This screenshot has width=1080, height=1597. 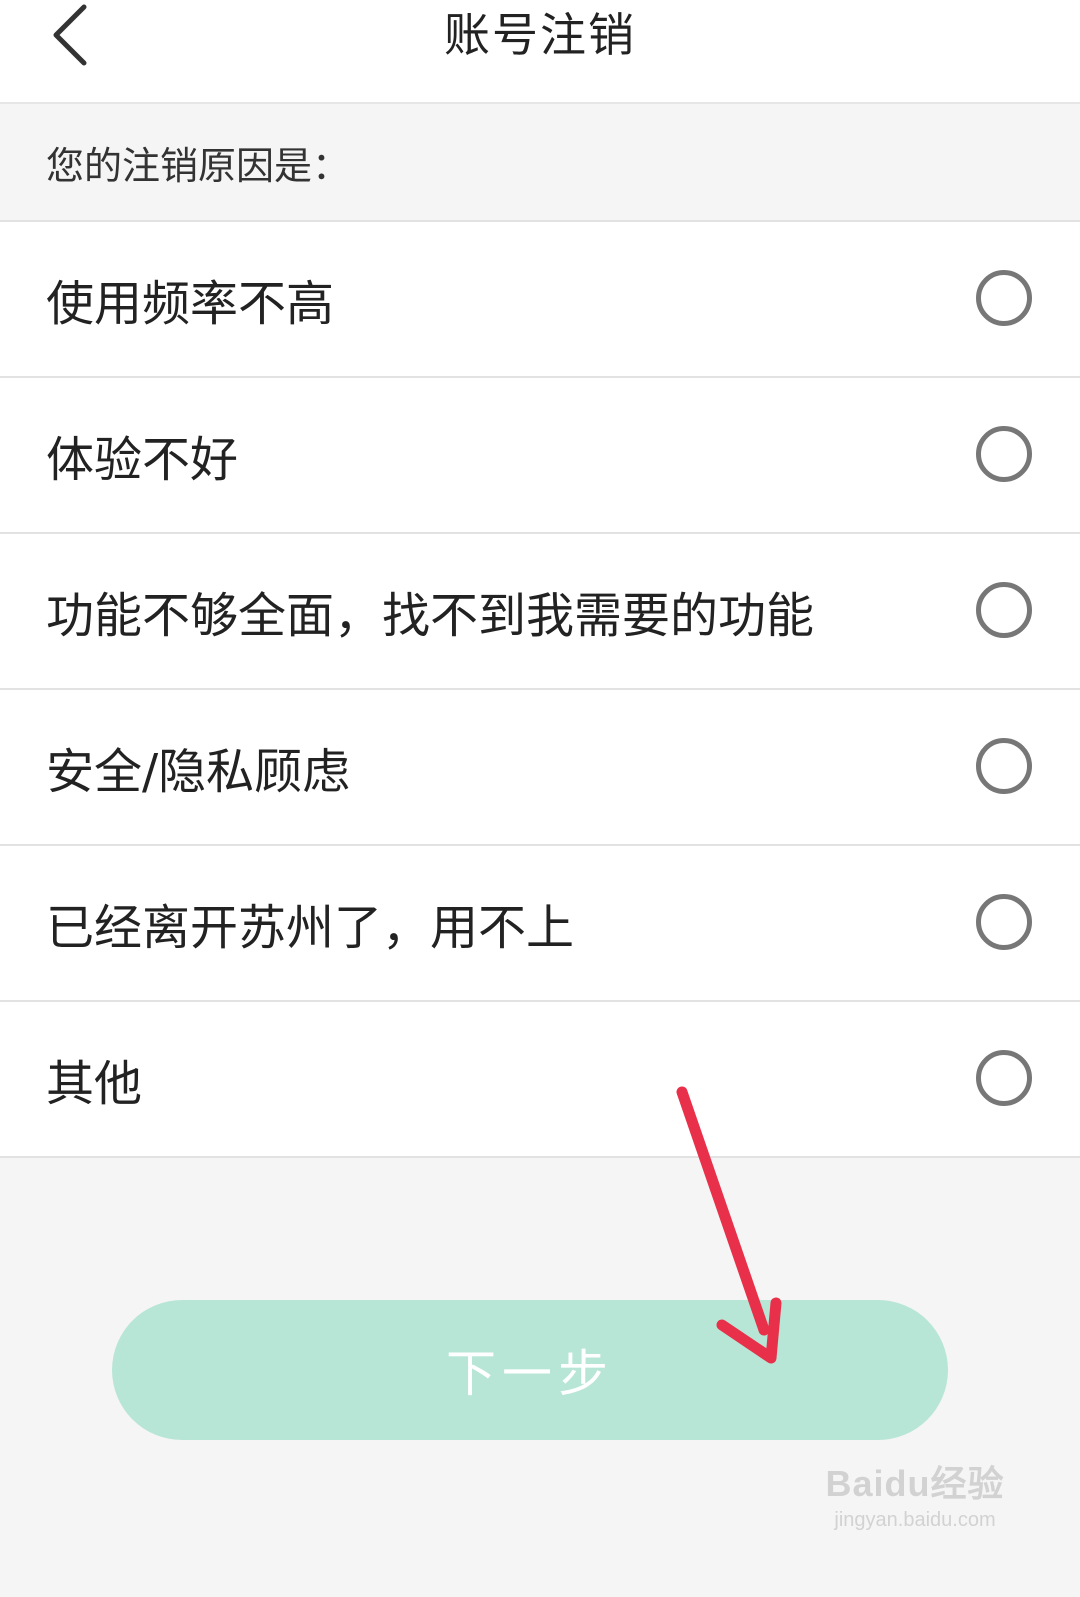 What do you see at coordinates (915, 1505) in the screenshot?
I see `baidu-jingyan-watermark: Baidu经验 jingyan.baidu.com` at bounding box center [915, 1505].